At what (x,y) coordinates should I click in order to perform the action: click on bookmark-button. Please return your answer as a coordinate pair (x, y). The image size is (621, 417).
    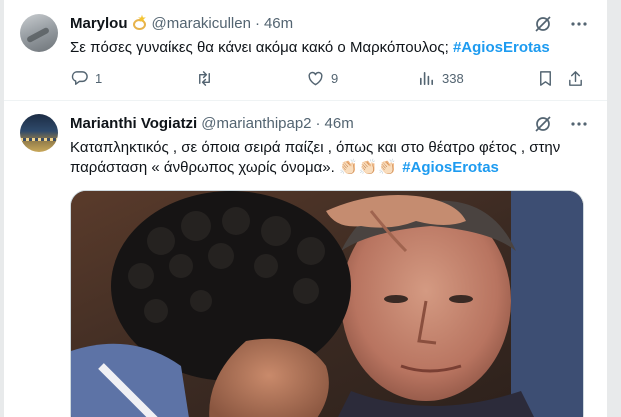
    Looking at the image, I should click on (548, 78).